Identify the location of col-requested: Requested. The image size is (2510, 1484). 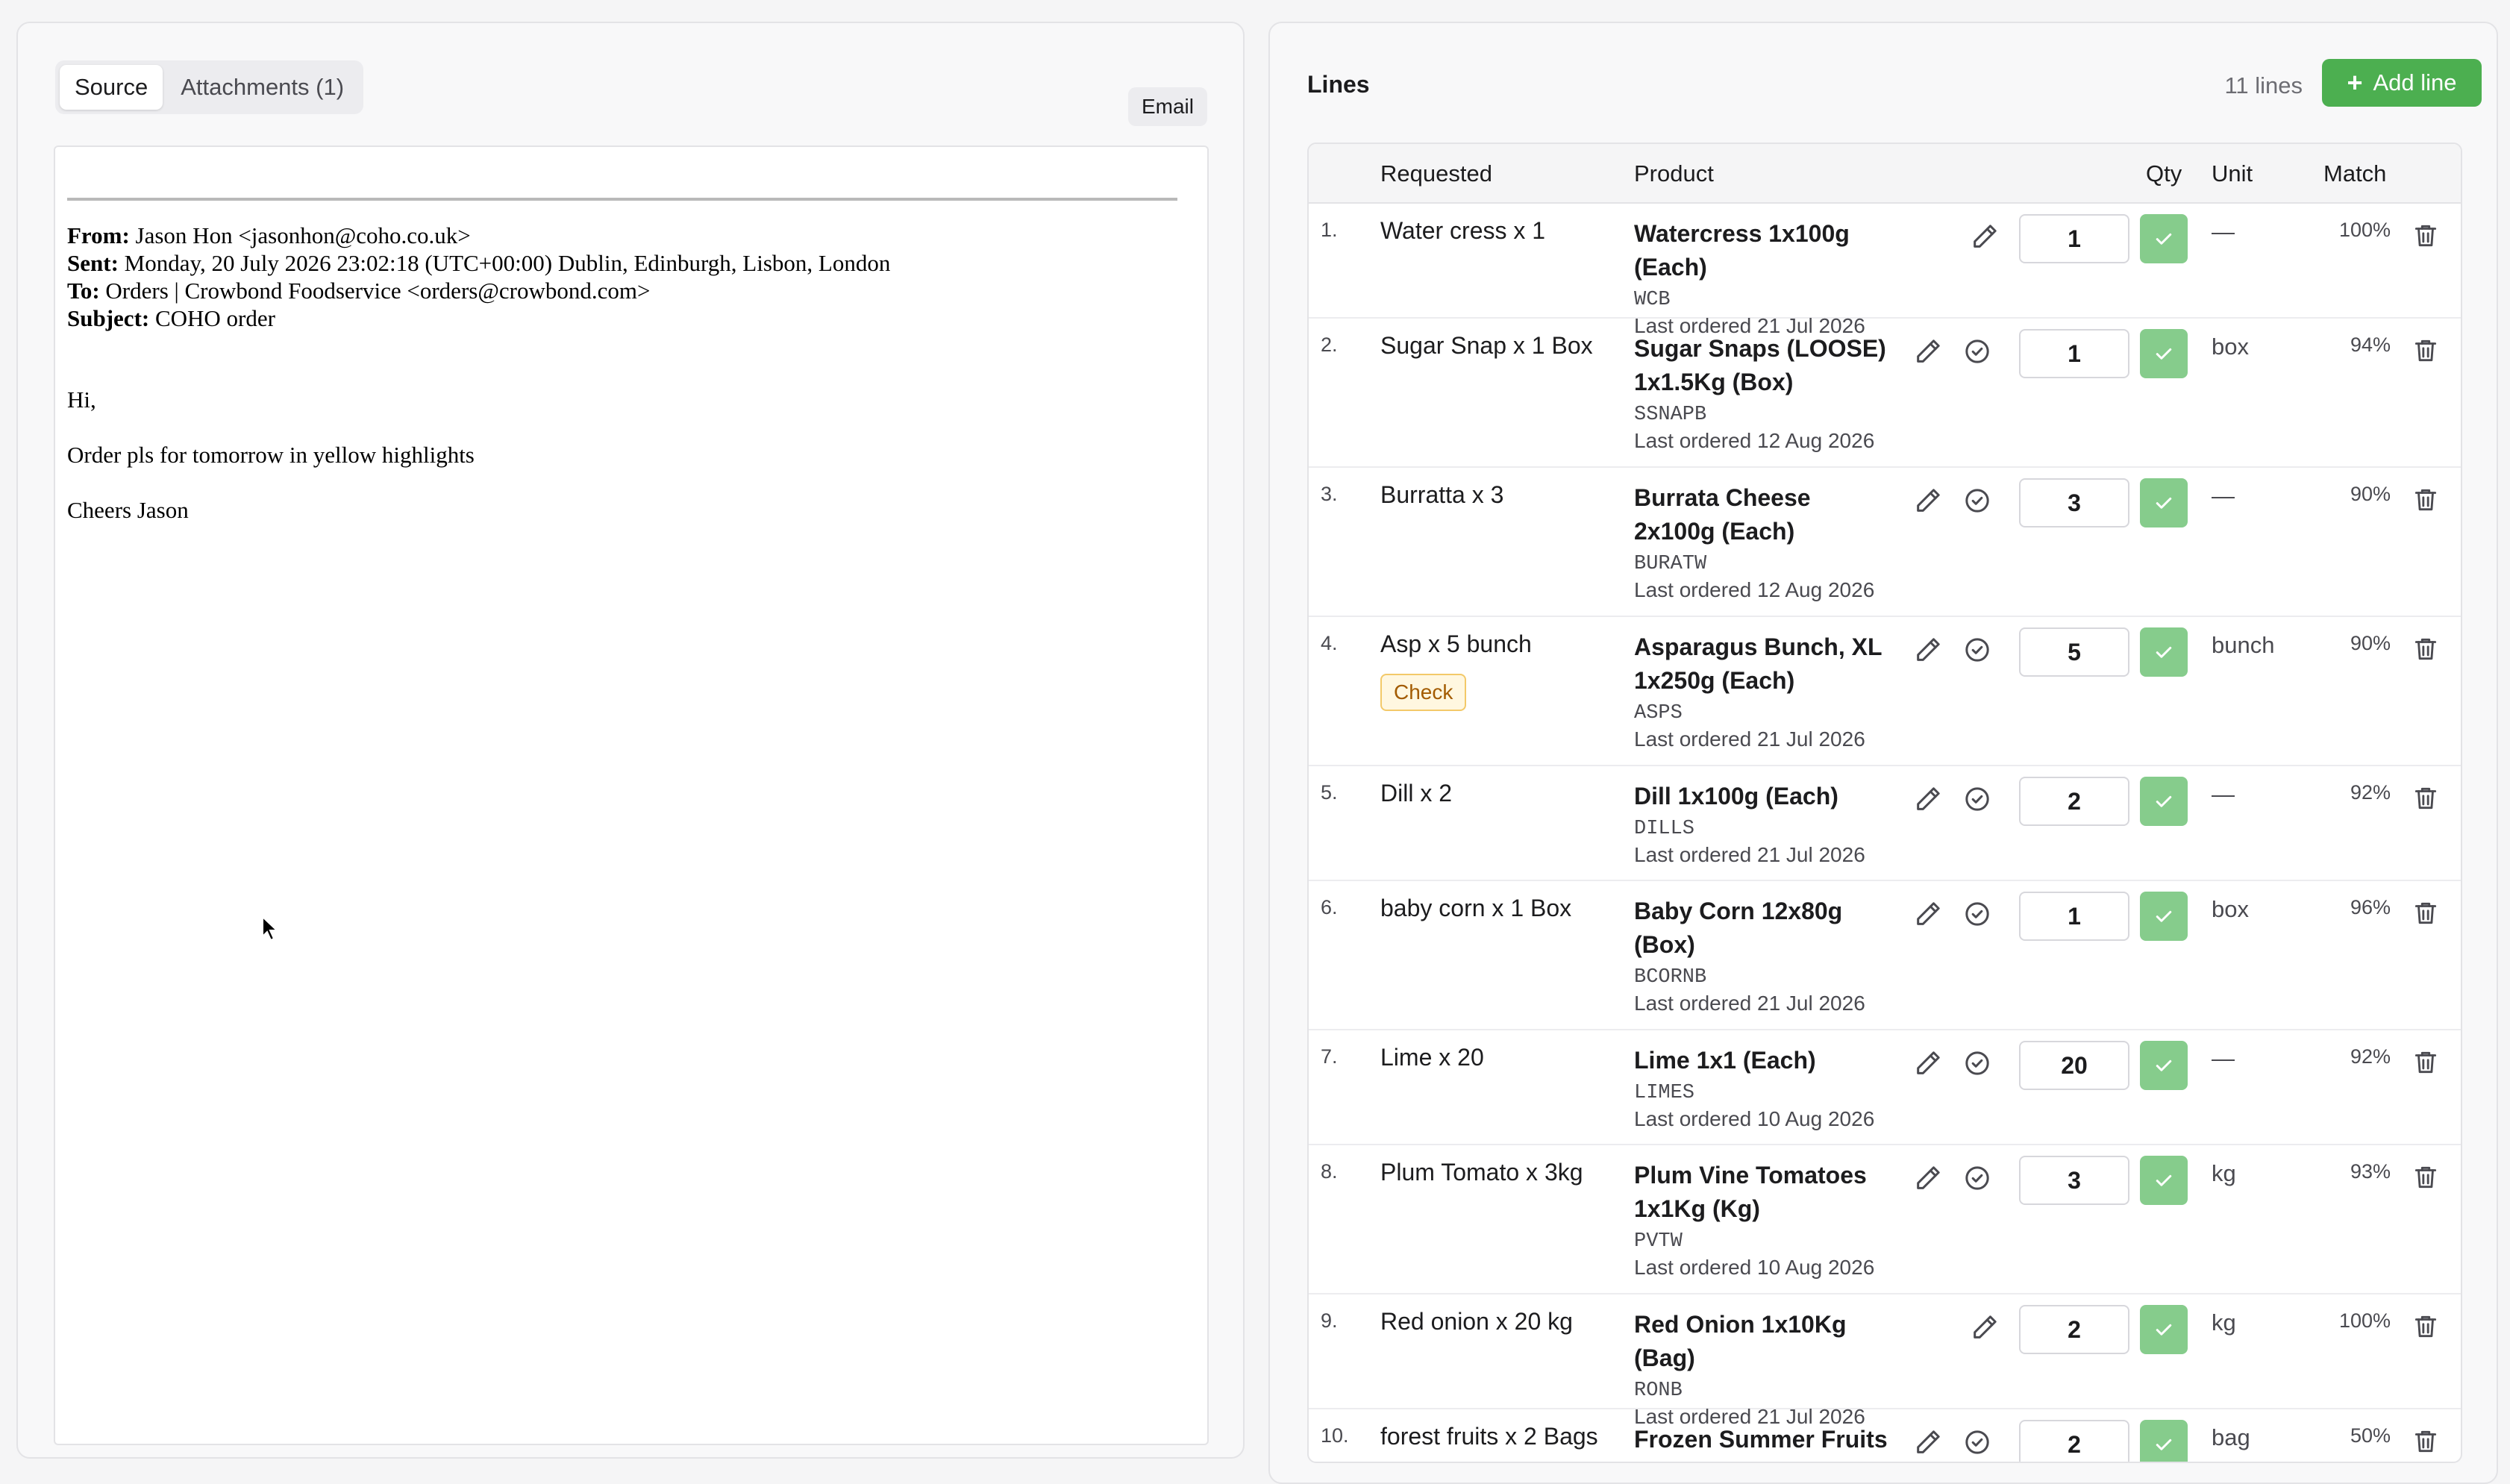
(1436, 173).